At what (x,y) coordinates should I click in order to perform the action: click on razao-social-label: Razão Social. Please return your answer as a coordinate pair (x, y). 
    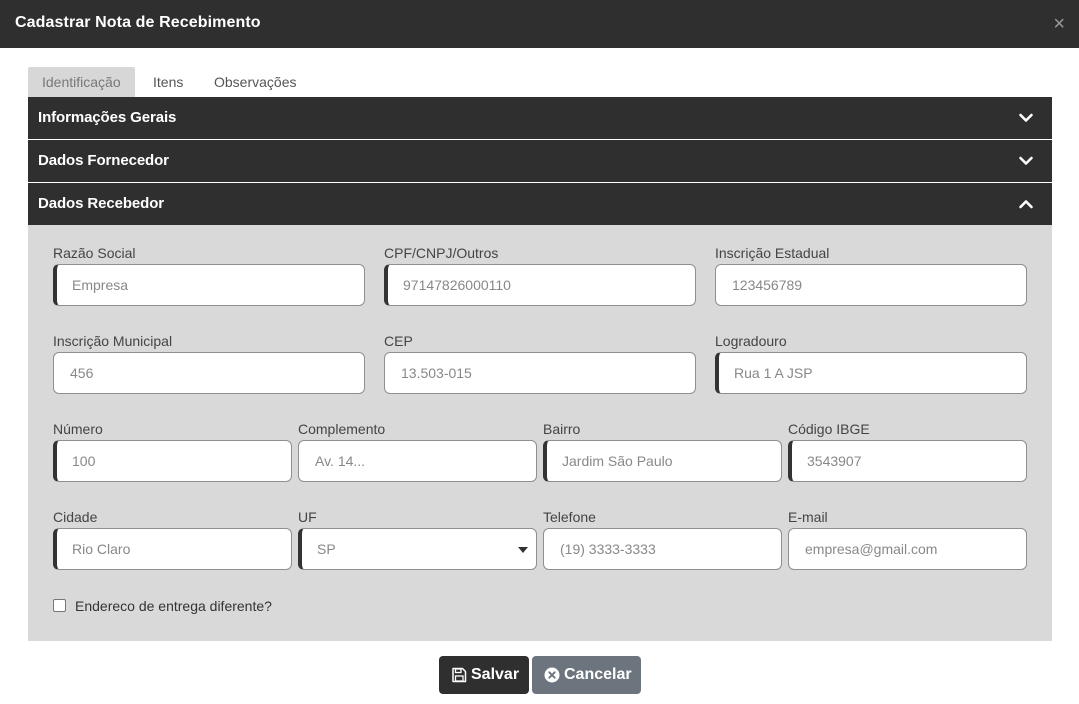
    Looking at the image, I should click on (94, 253).